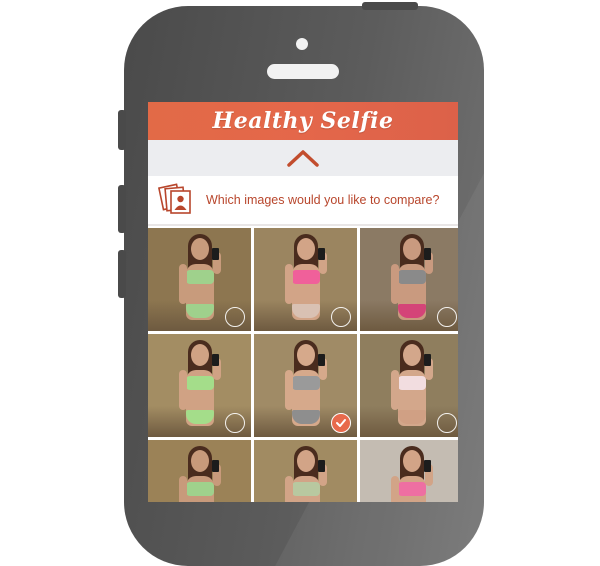  I want to click on side-button-top, so click(122, 130).